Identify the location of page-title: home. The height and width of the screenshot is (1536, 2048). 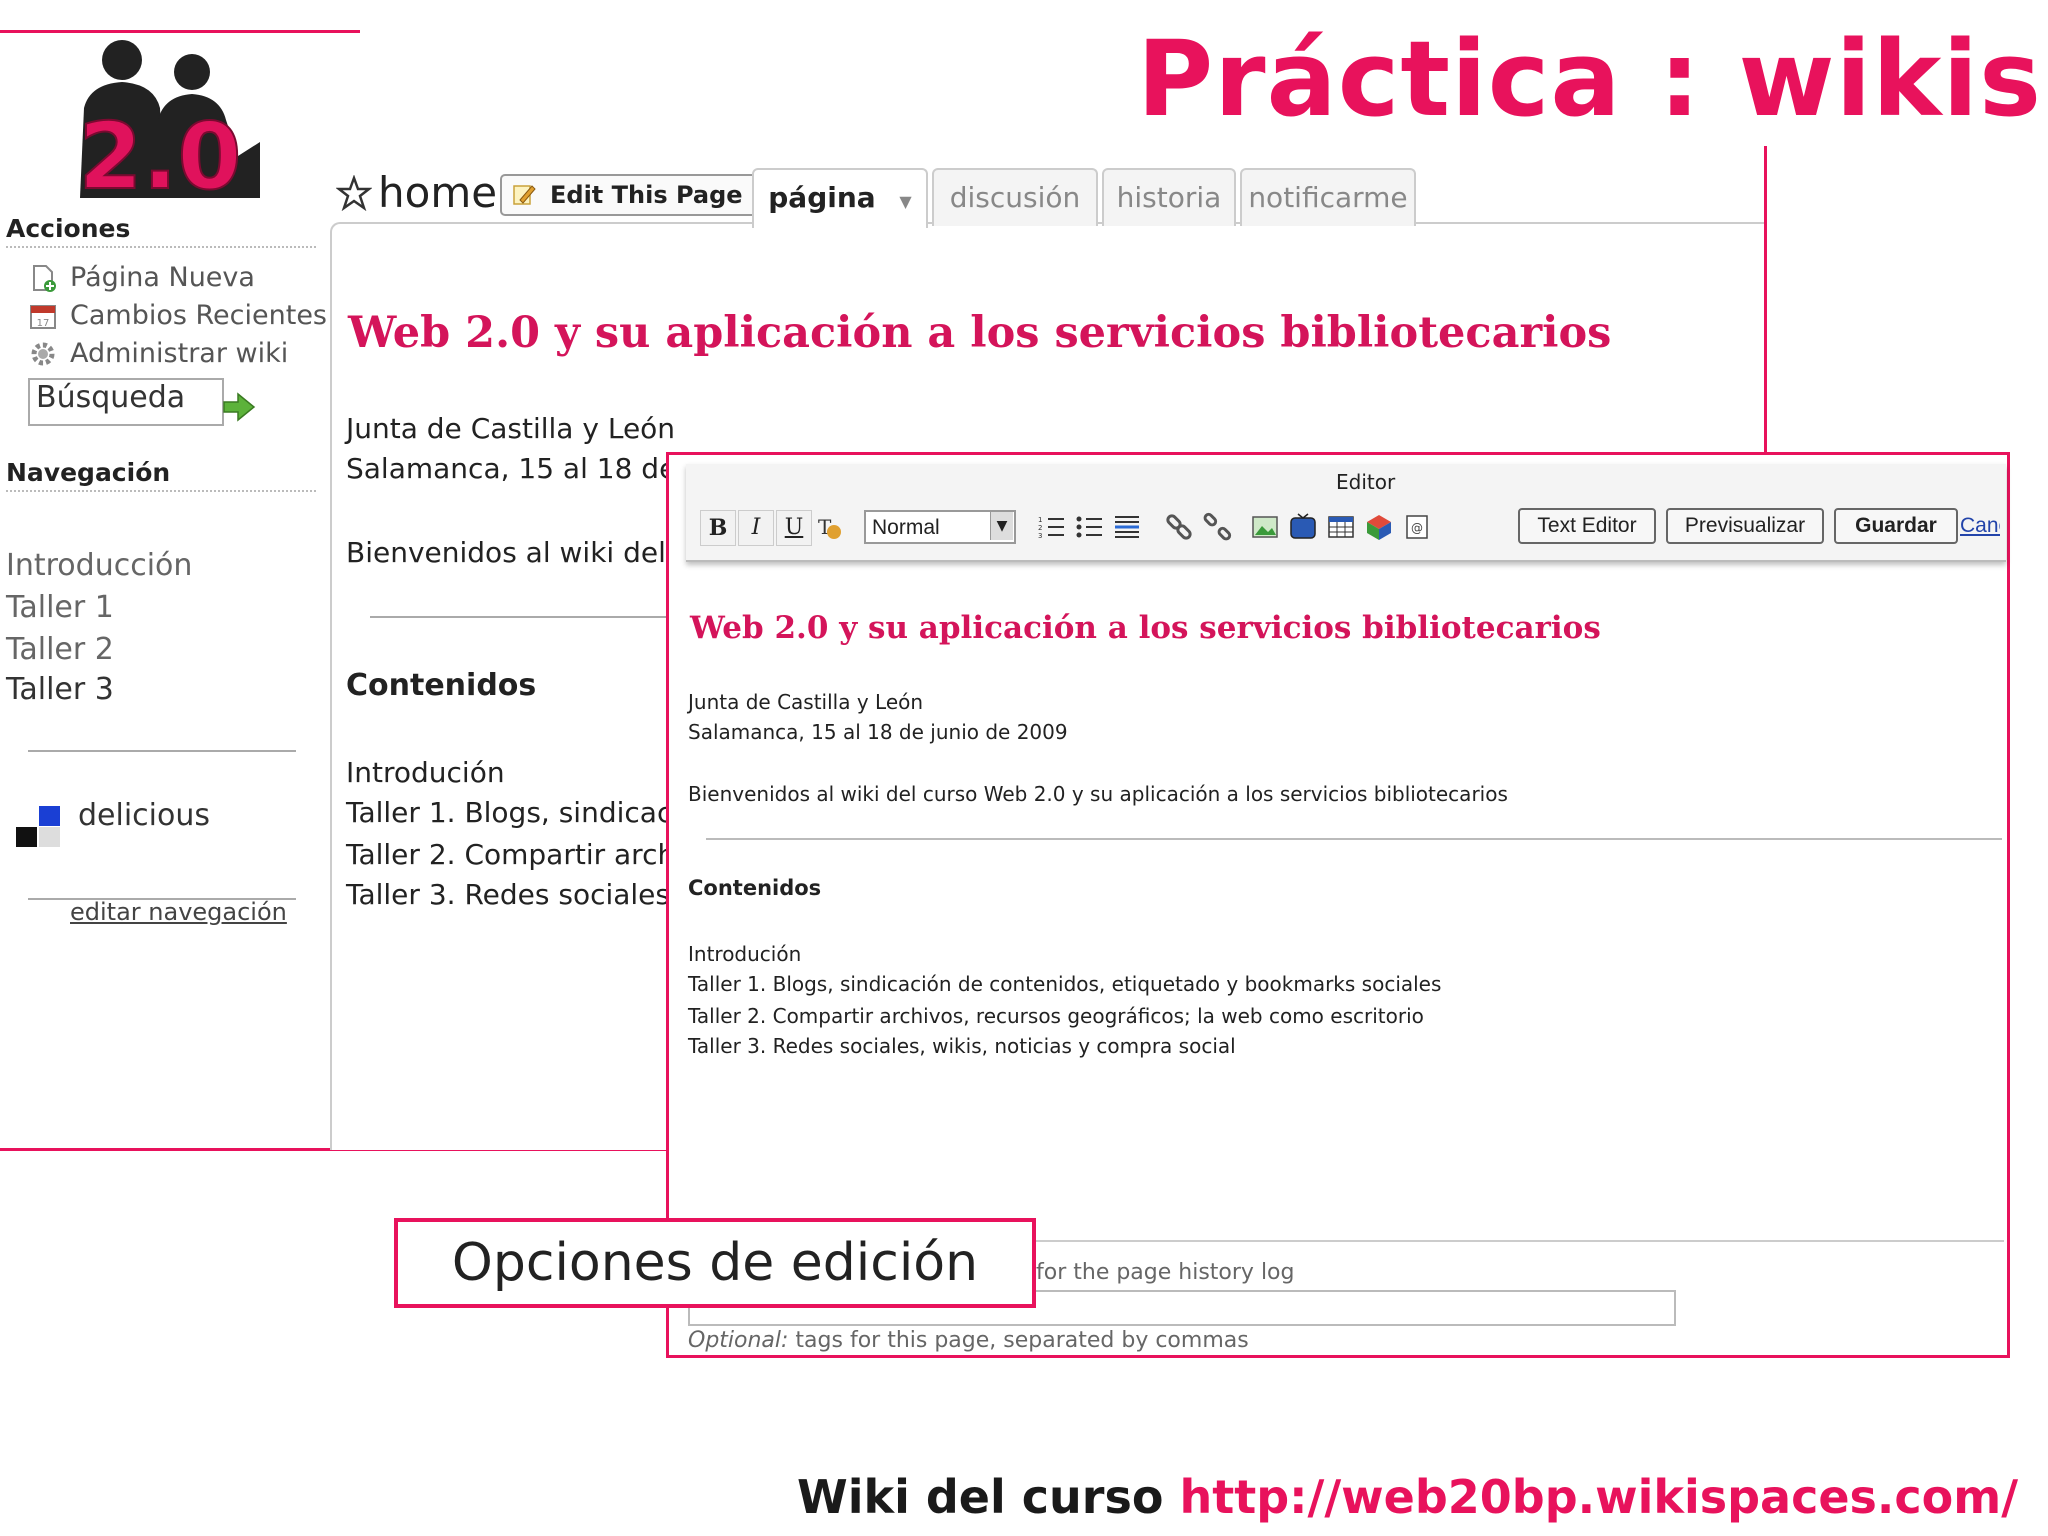
(416, 192).